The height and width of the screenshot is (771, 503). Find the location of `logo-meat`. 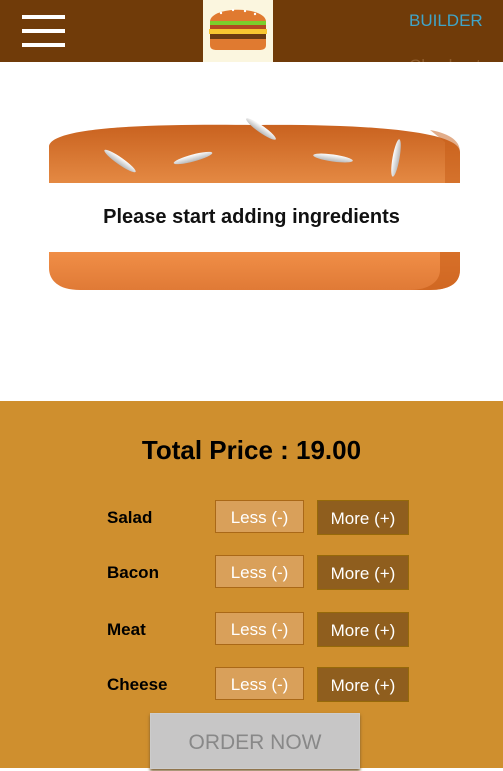

logo-meat is located at coordinates (238, 36).